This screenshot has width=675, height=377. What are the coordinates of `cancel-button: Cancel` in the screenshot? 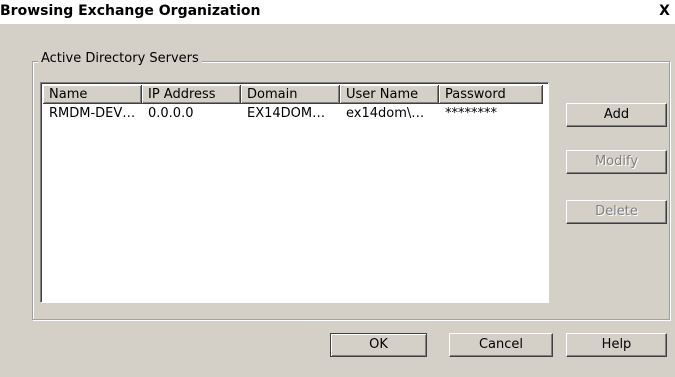 It's located at (501, 345).